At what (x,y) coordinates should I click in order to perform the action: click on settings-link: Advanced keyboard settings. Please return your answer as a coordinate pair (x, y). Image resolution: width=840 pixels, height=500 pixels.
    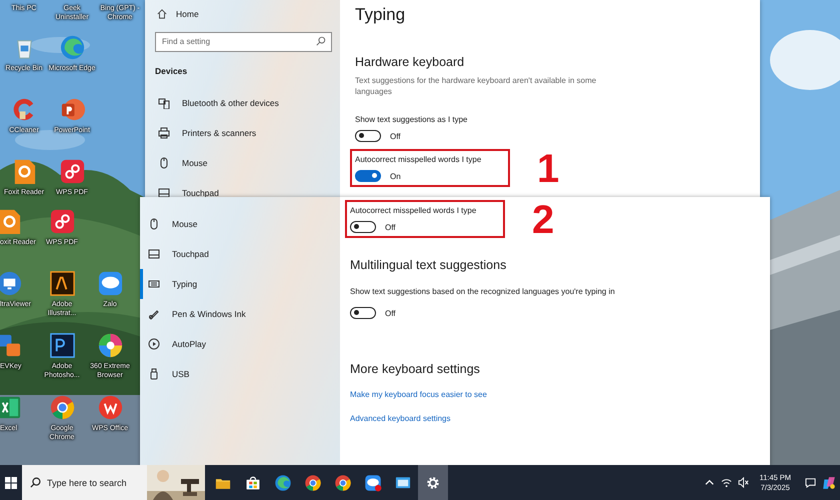
    Looking at the image, I should click on (560, 418).